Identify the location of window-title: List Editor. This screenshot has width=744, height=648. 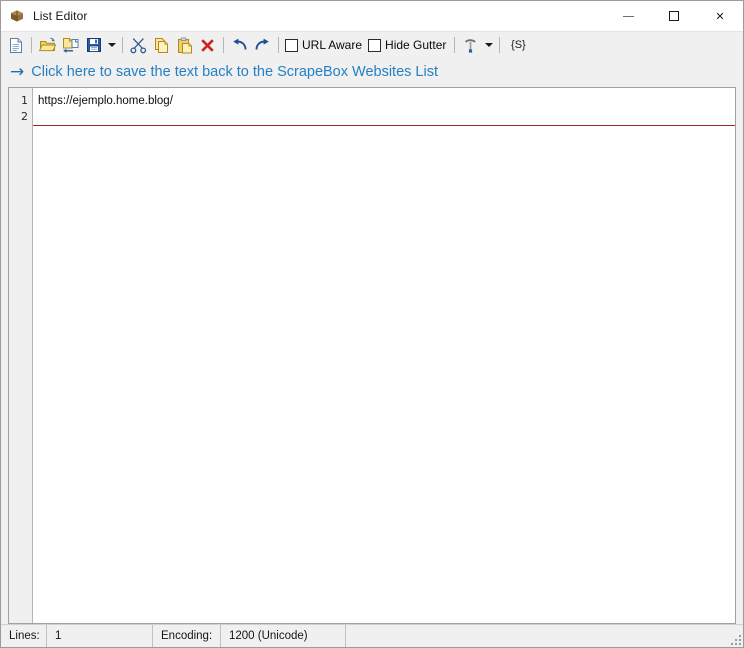
(60, 16).